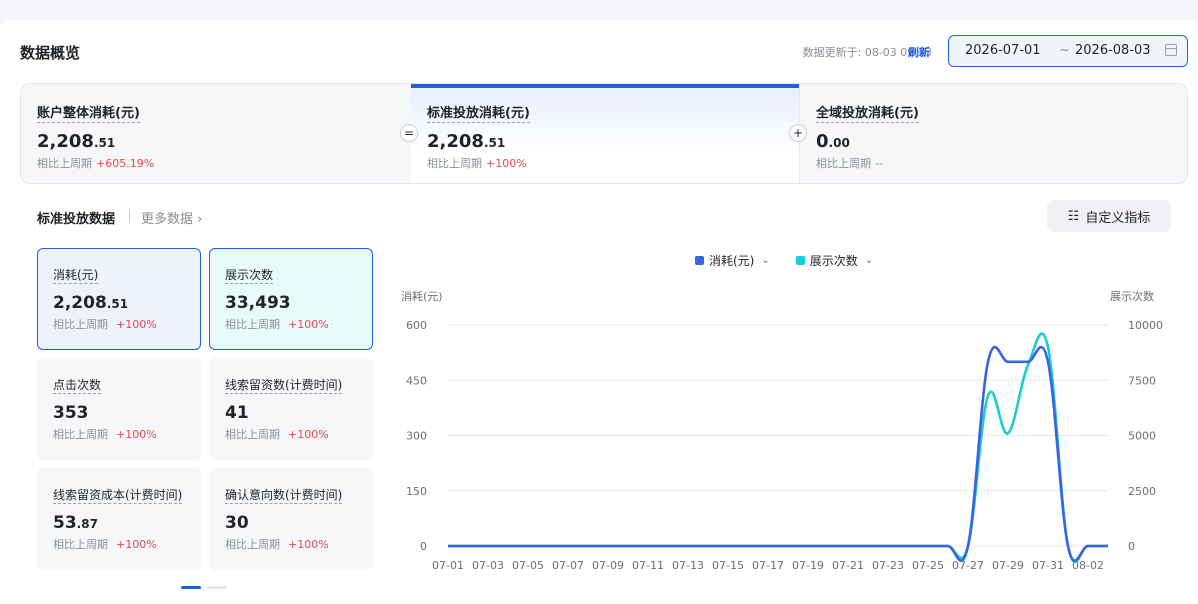  What do you see at coordinates (648, 565) in the screenshot?
I see `x-tick-label: 07-11` at bounding box center [648, 565].